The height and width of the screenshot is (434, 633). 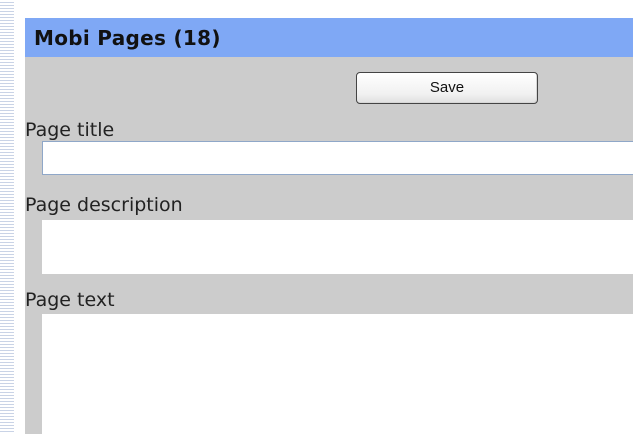 I want to click on page-text-label: Page text, so click(x=70, y=300).